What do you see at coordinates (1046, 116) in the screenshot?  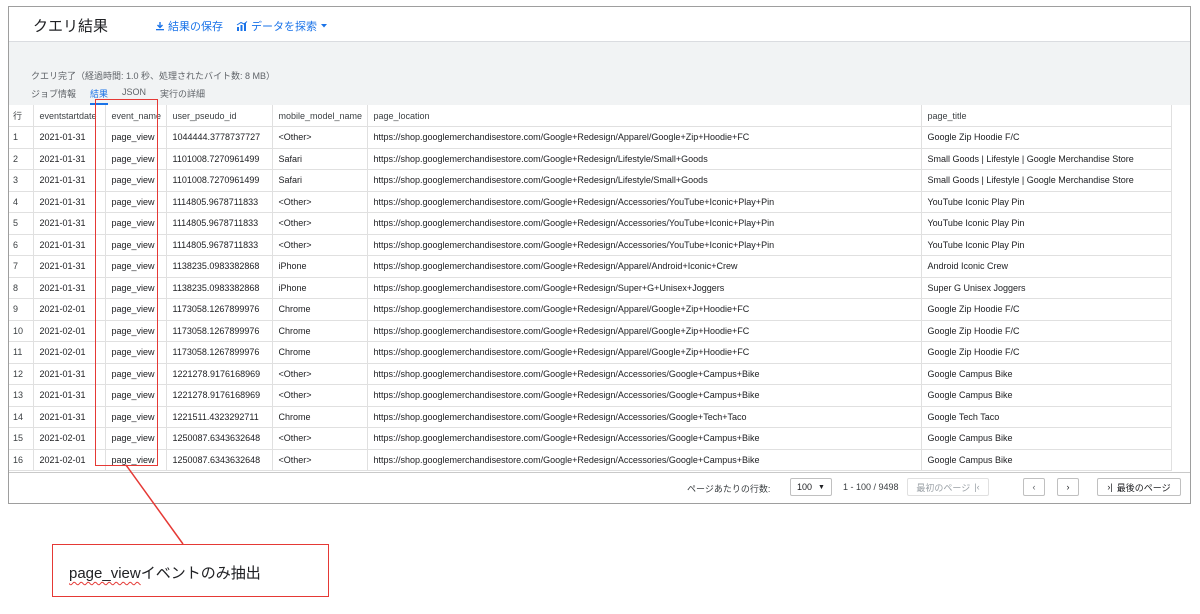 I see `column-header-page-title: page_title` at bounding box center [1046, 116].